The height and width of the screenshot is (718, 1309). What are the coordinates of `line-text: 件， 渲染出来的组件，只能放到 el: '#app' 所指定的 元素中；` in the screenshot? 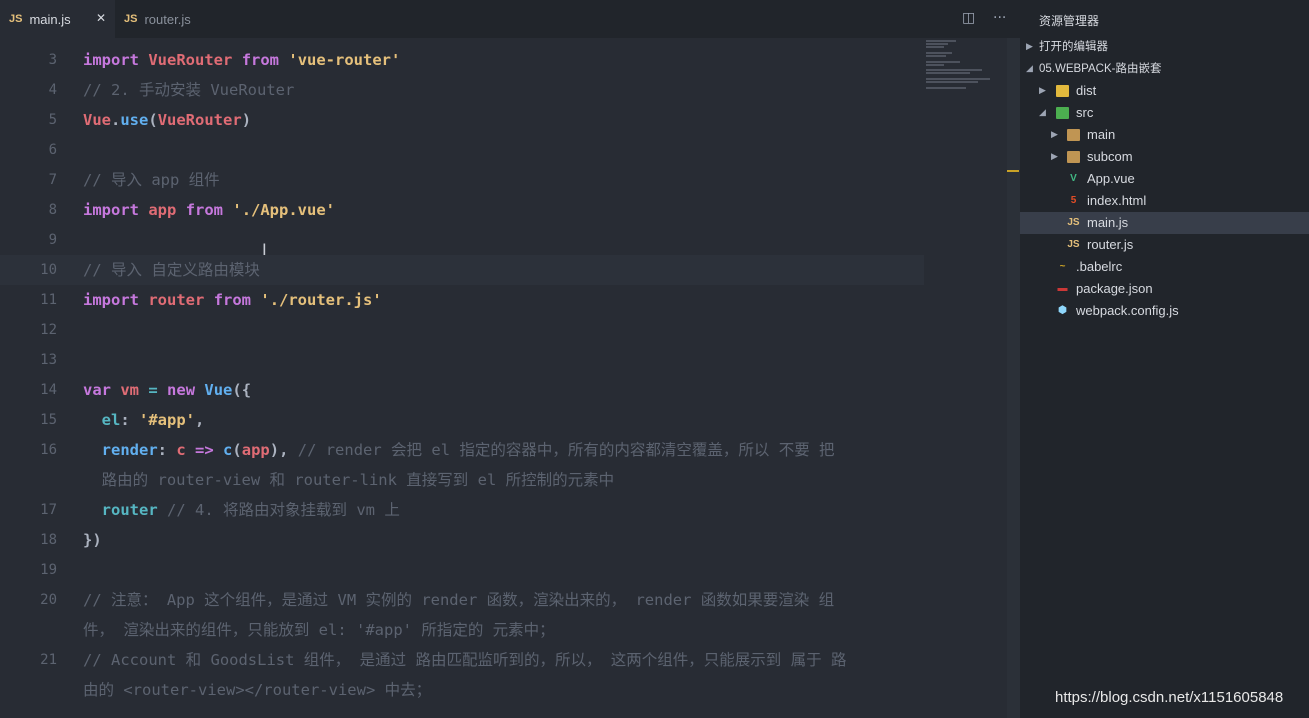 It's located at (319, 630).